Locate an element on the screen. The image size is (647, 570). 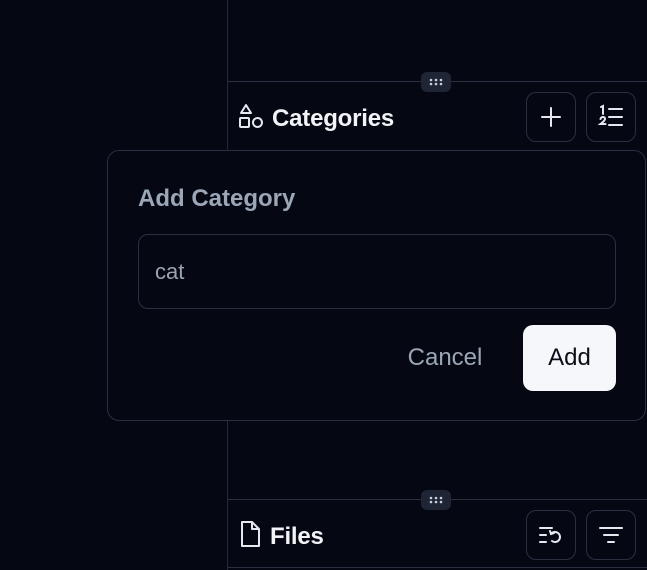
files-filter-button is located at coordinates (611, 535).